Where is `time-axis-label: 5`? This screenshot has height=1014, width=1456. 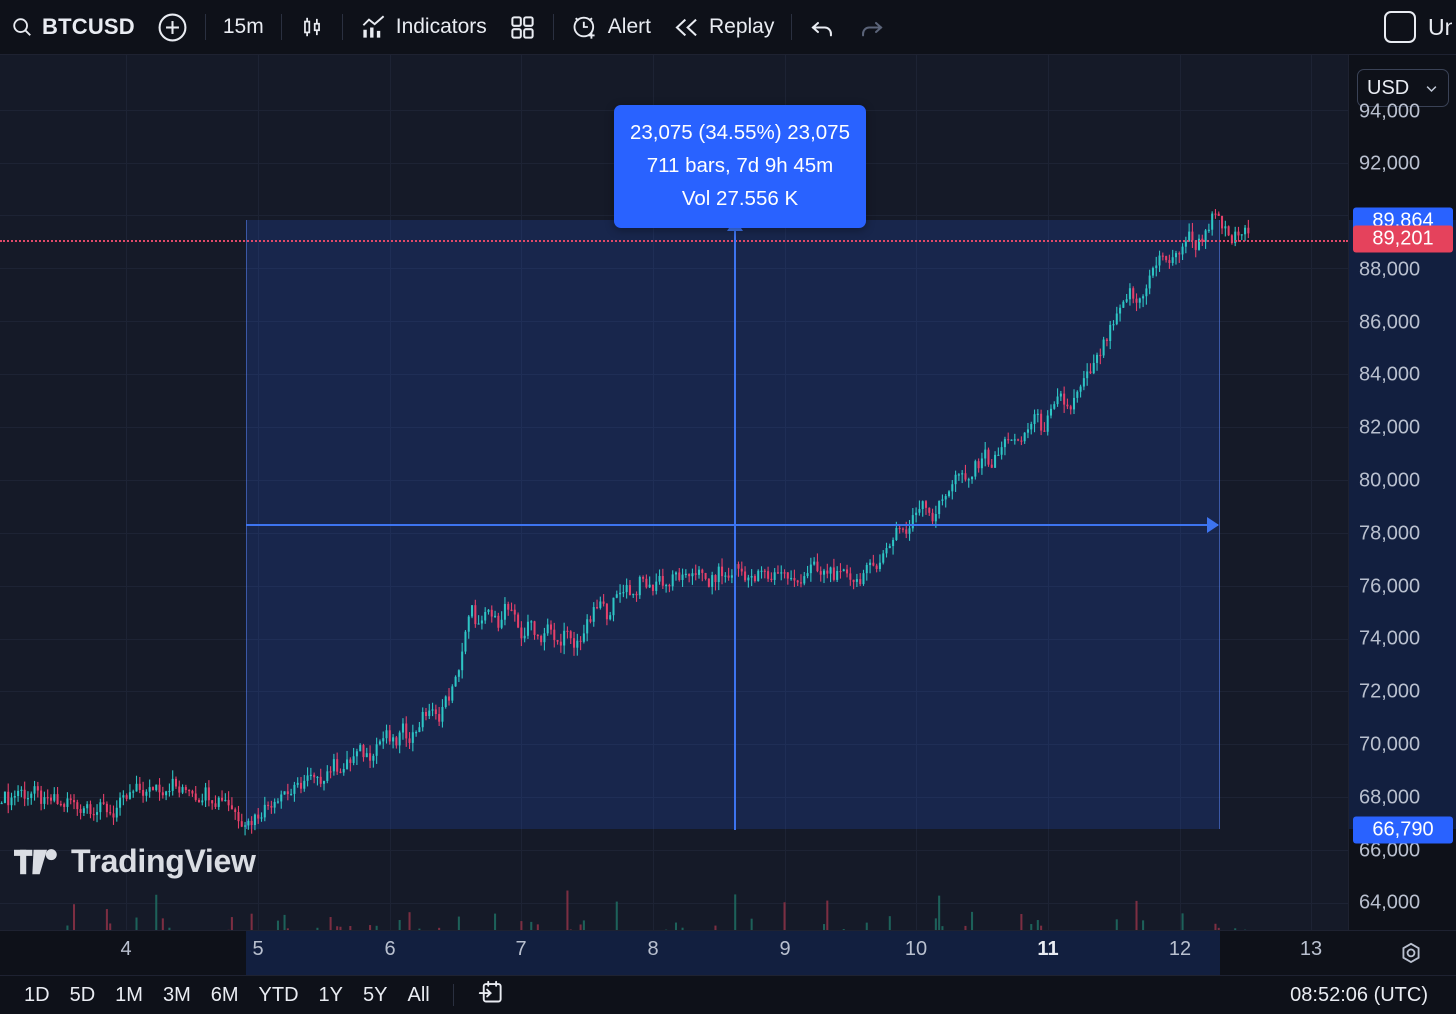 time-axis-label: 5 is located at coordinates (258, 949).